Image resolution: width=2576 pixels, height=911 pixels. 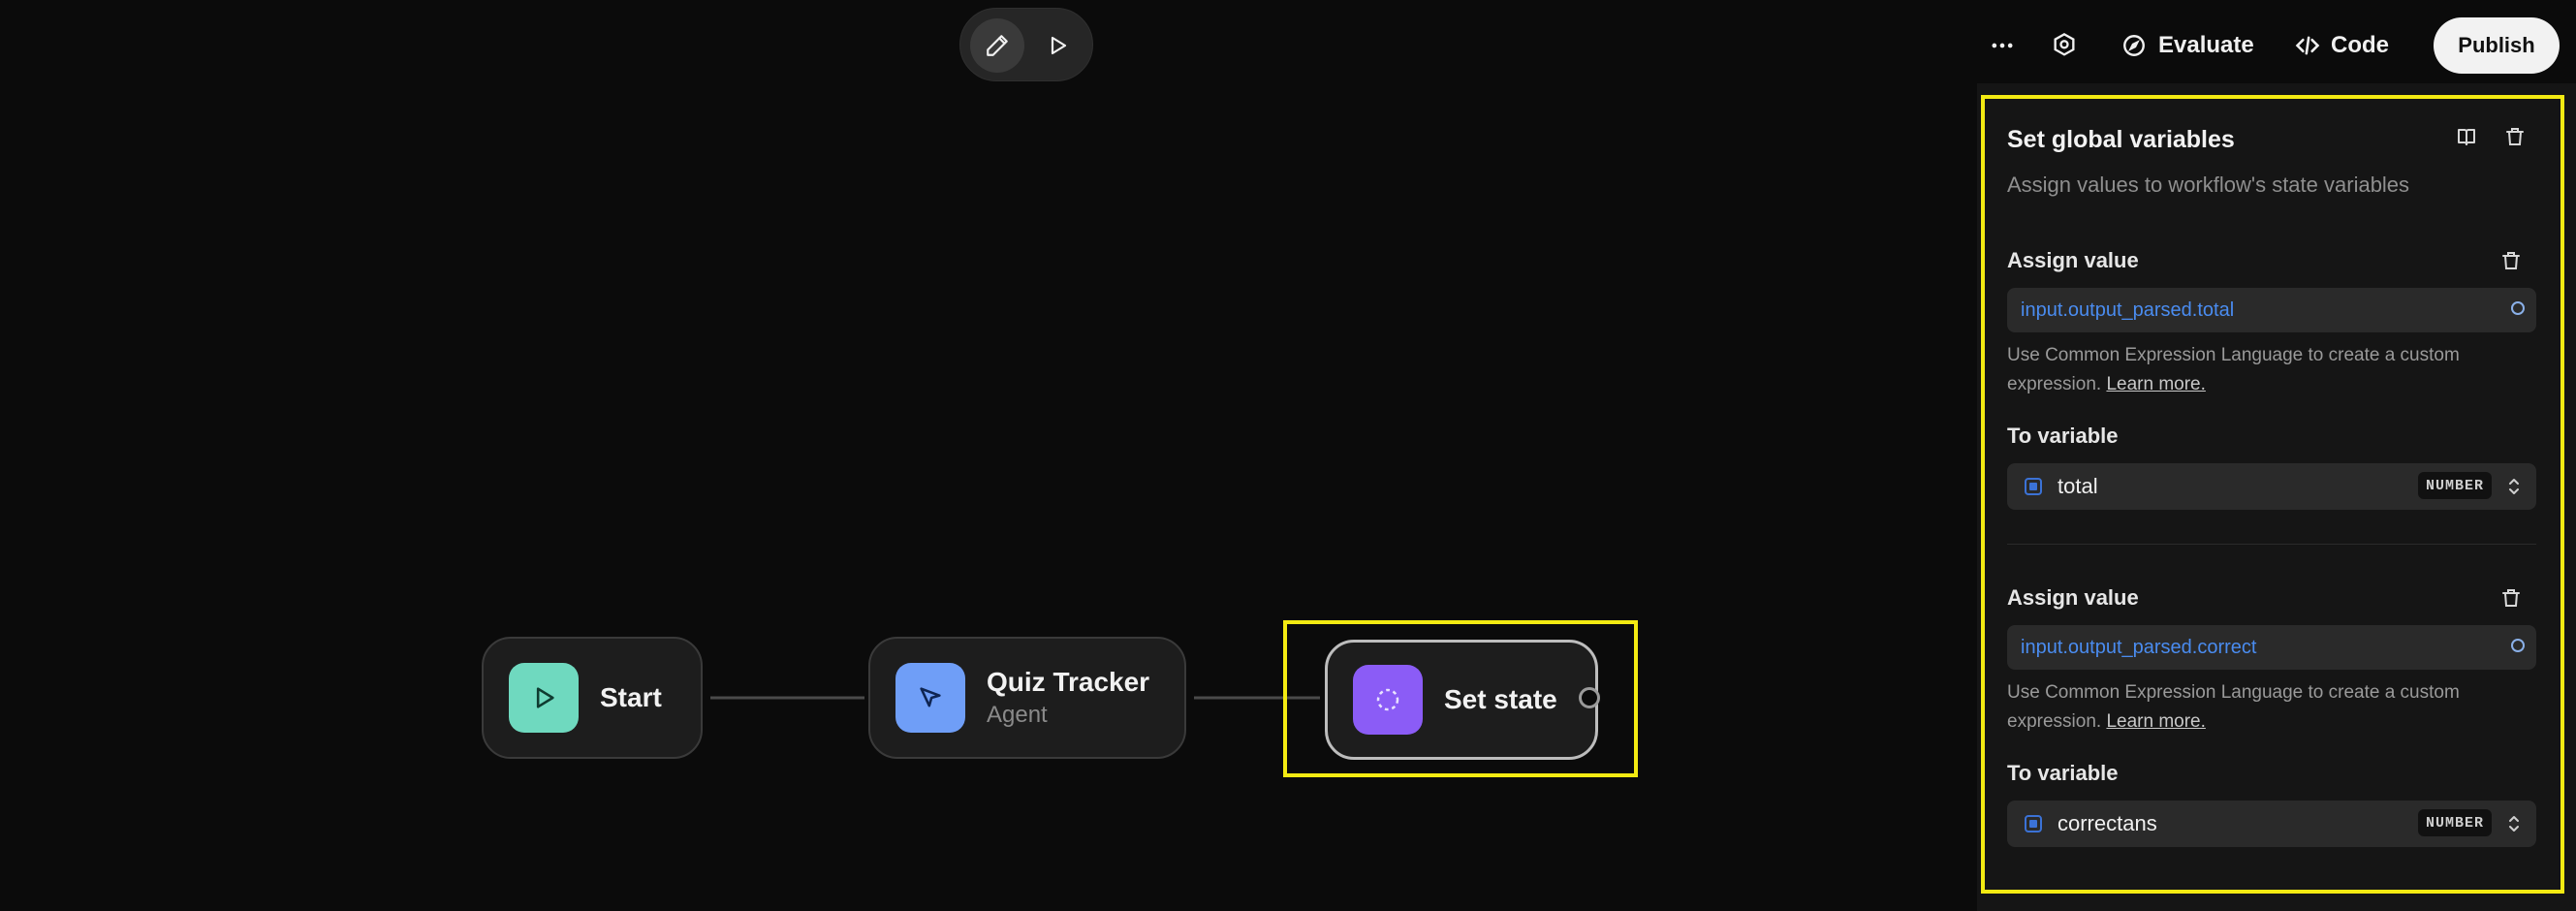 What do you see at coordinates (2271, 310) in the screenshot?
I see `expression-input: input.output_parsed.total` at bounding box center [2271, 310].